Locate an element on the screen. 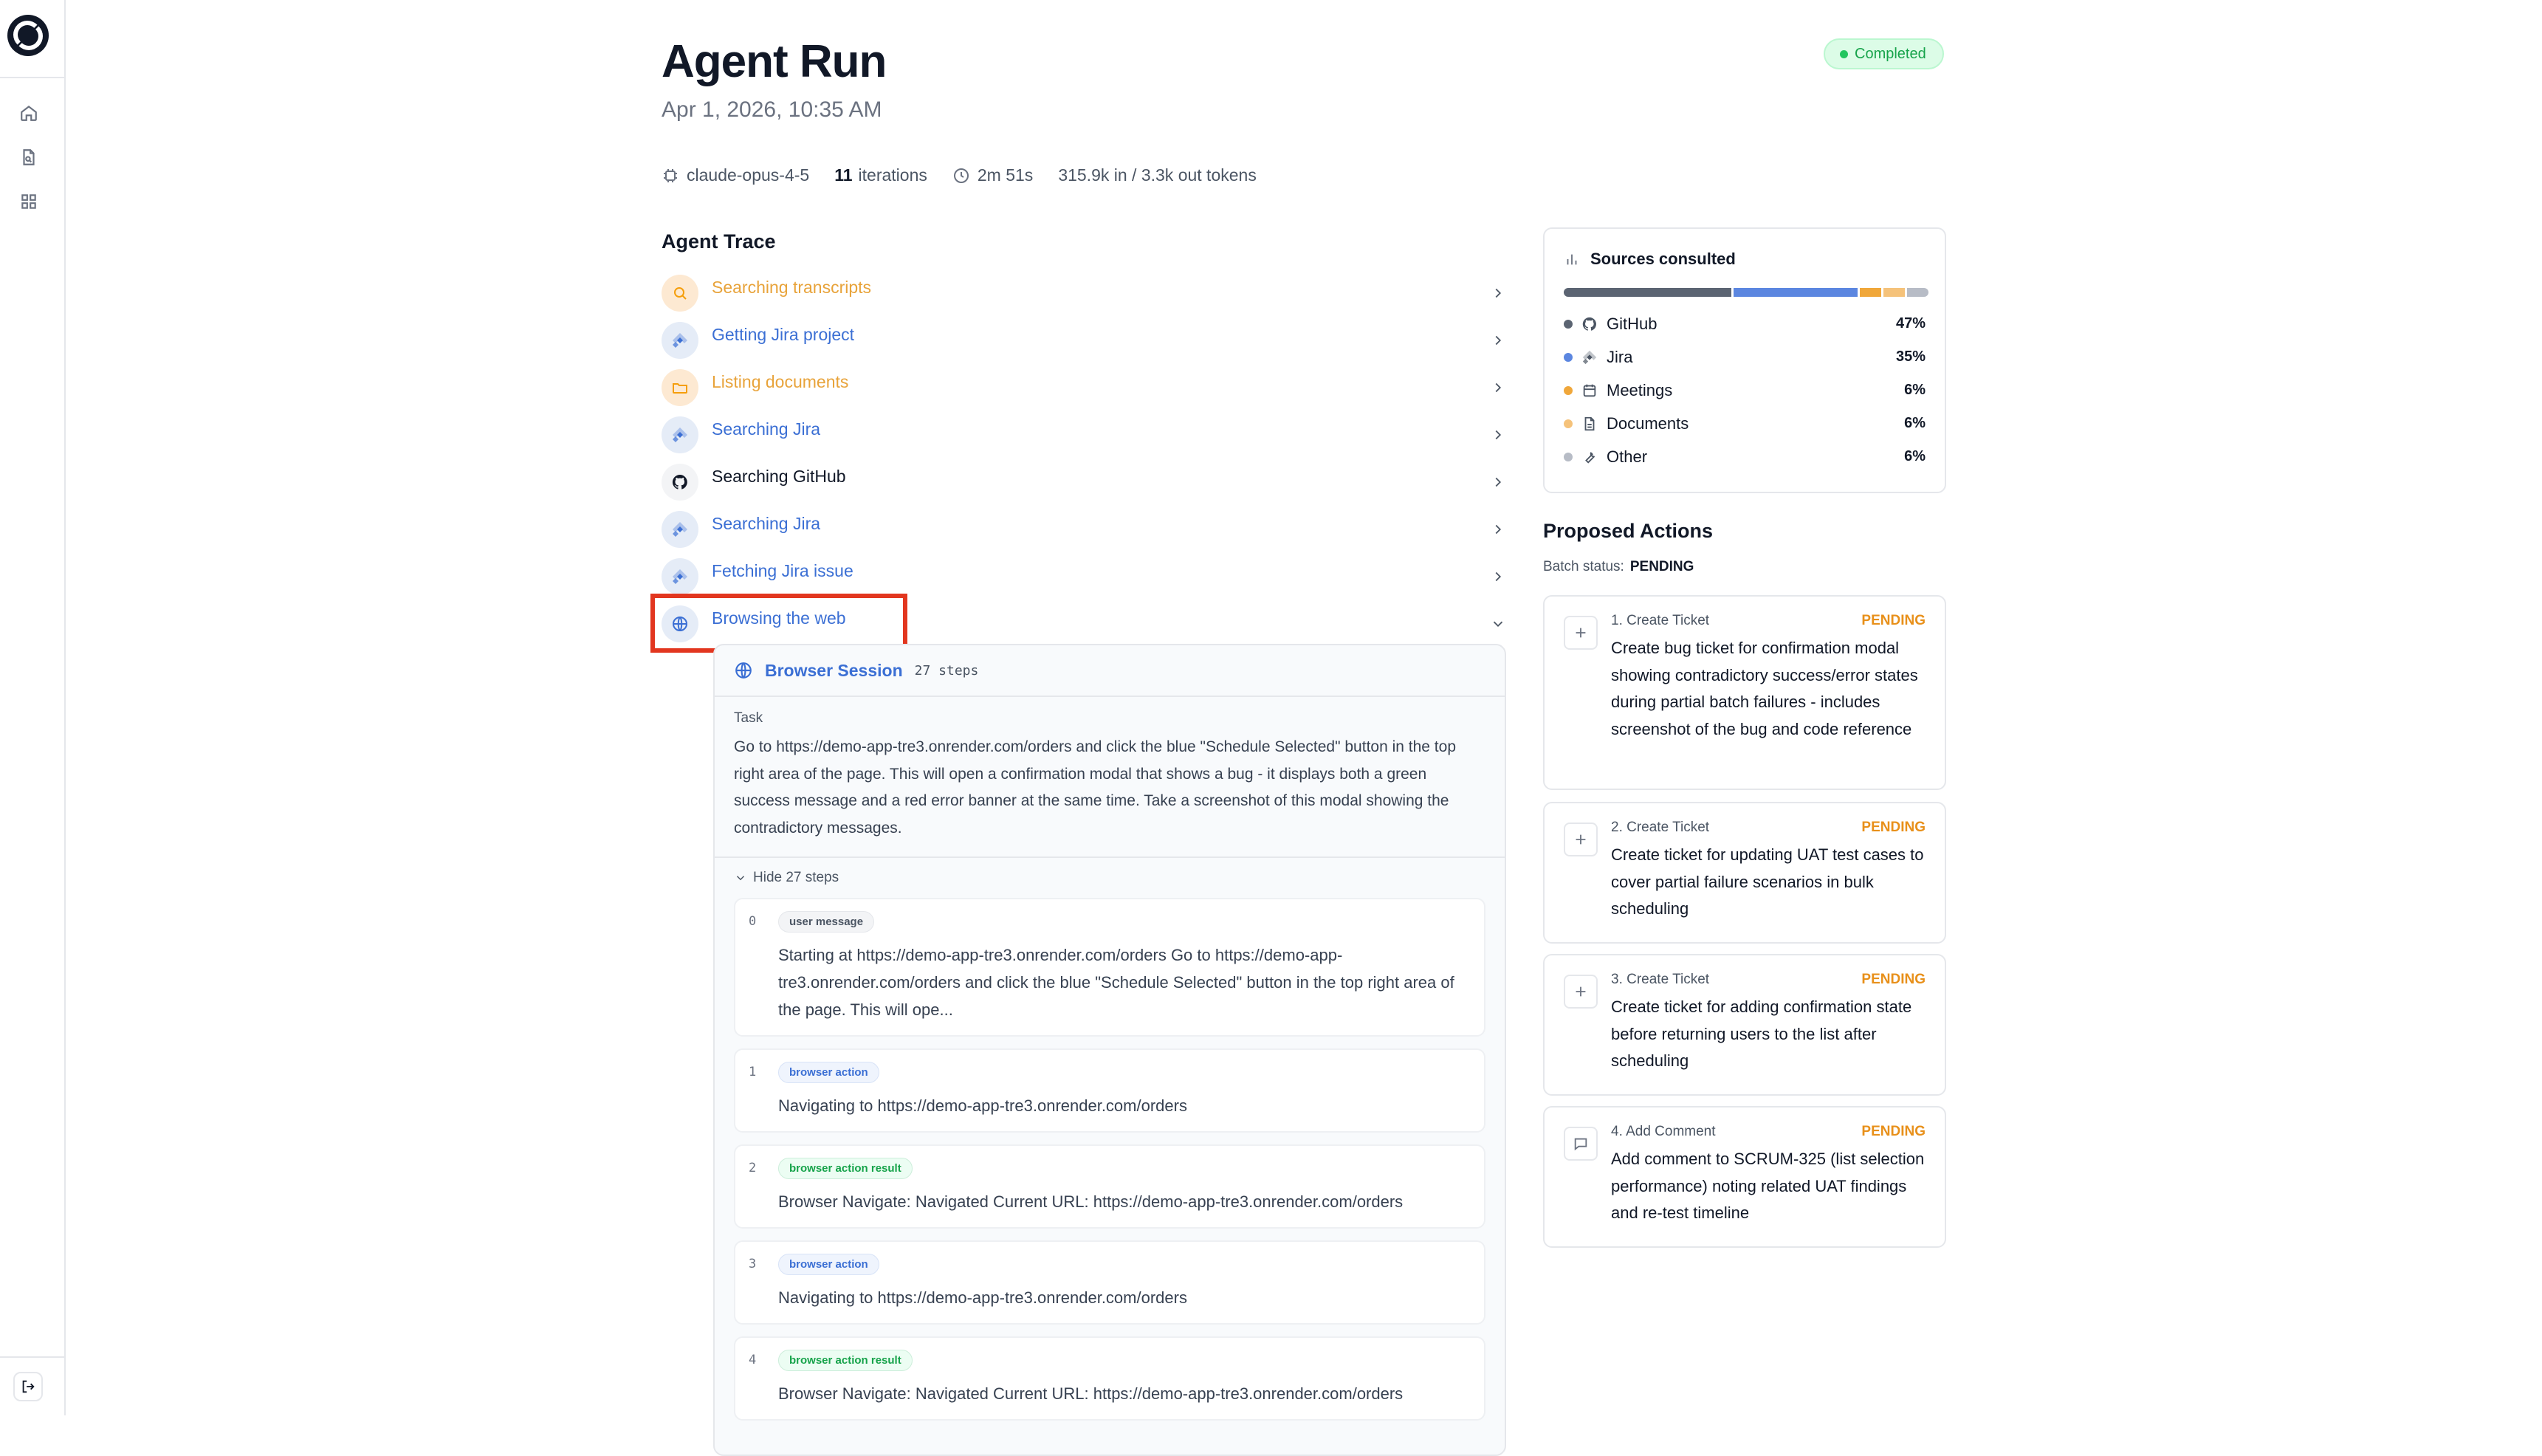 The image size is (2542, 1456). comment-icon is located at coordinates (1581, 1144).